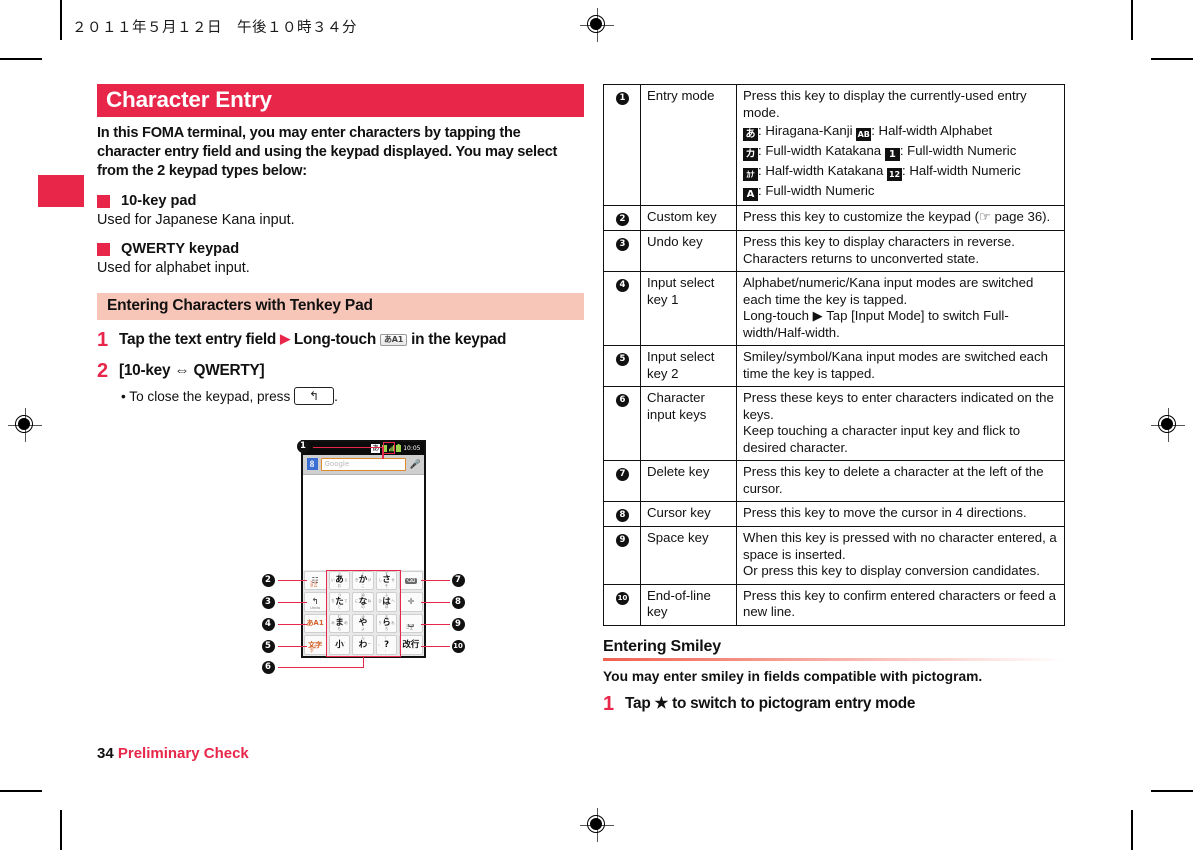 This screenshot has height=850, width=1193. I want to click on bullet-qwerty-keypad-note: Used for alphabet input., so click(173, 268).